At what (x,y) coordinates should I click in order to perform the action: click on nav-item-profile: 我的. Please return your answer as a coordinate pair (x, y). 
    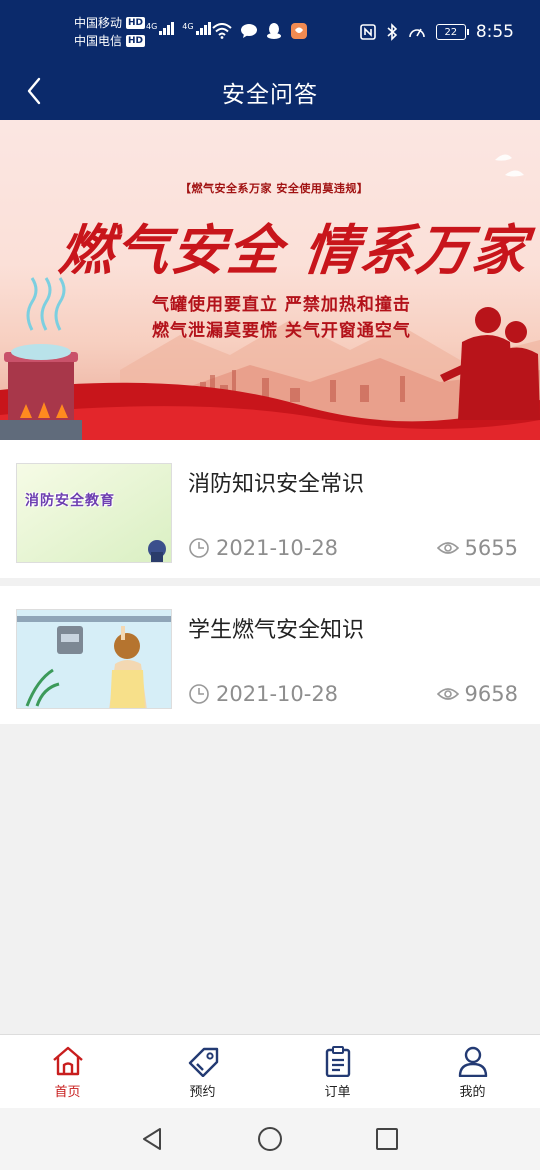
    Looking at the image, I should click on (472, 1071).